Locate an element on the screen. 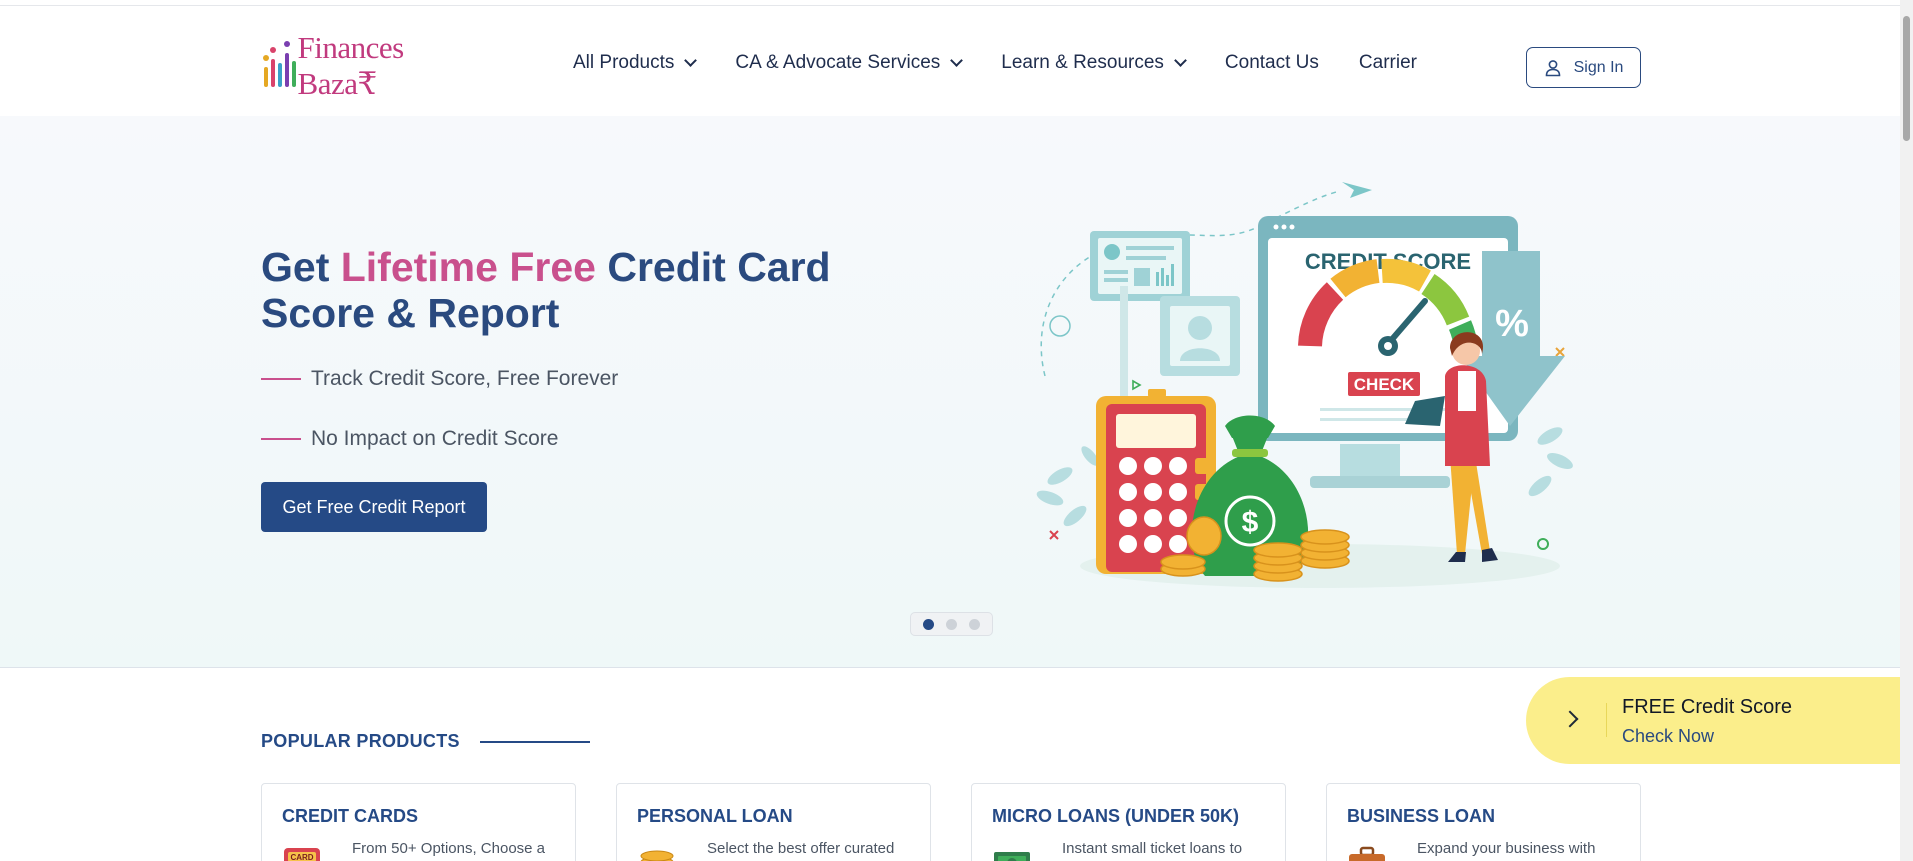 The height and width of the screenshot is (861, 1913). credit-score-illustration: CREDIT SCORE CHECK % $ is located at coordinates (1304, 385).